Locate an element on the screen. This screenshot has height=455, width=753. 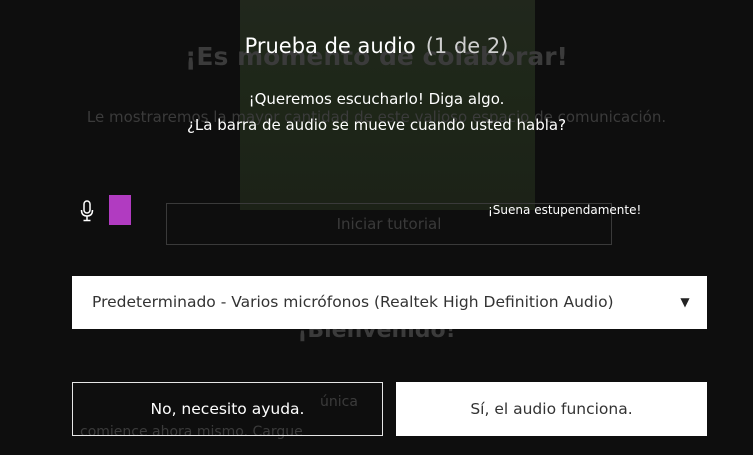
no-need-help-button: No, necesito ayuda. is located at coordinates (227, 409).